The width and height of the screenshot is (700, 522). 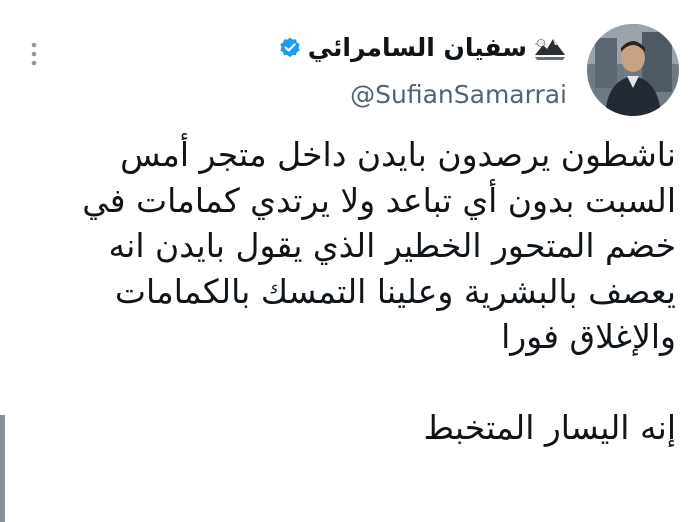 I want to click on tweet-line: والإغلاق فورا, so click(x=588, y=336).